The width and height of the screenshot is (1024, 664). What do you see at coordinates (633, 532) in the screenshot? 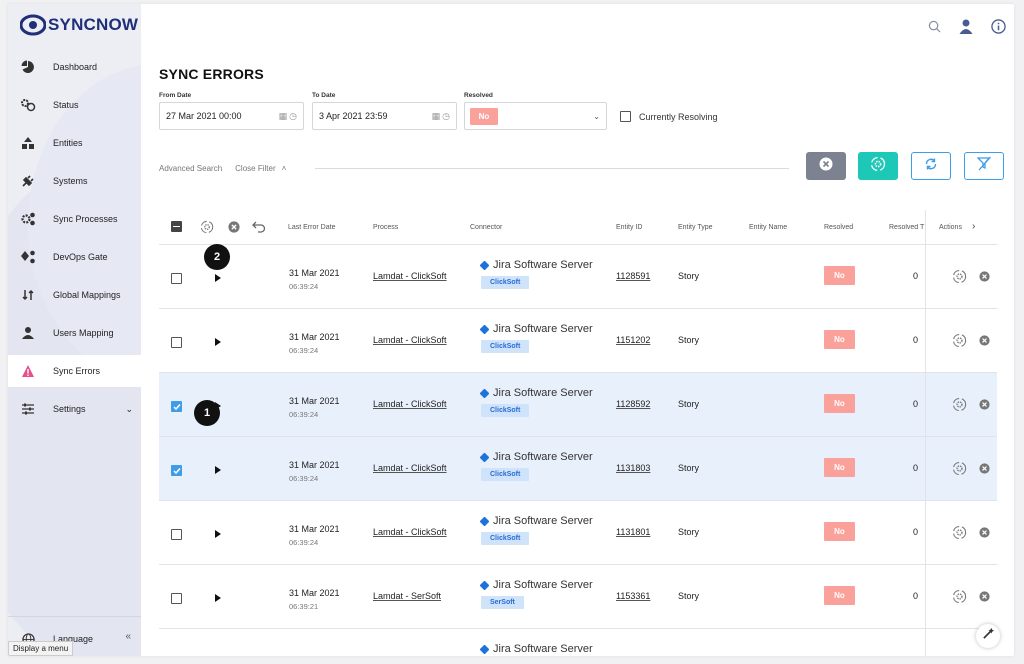
I see `entity-id-link: 1131801` at bounding box center [633, 532].